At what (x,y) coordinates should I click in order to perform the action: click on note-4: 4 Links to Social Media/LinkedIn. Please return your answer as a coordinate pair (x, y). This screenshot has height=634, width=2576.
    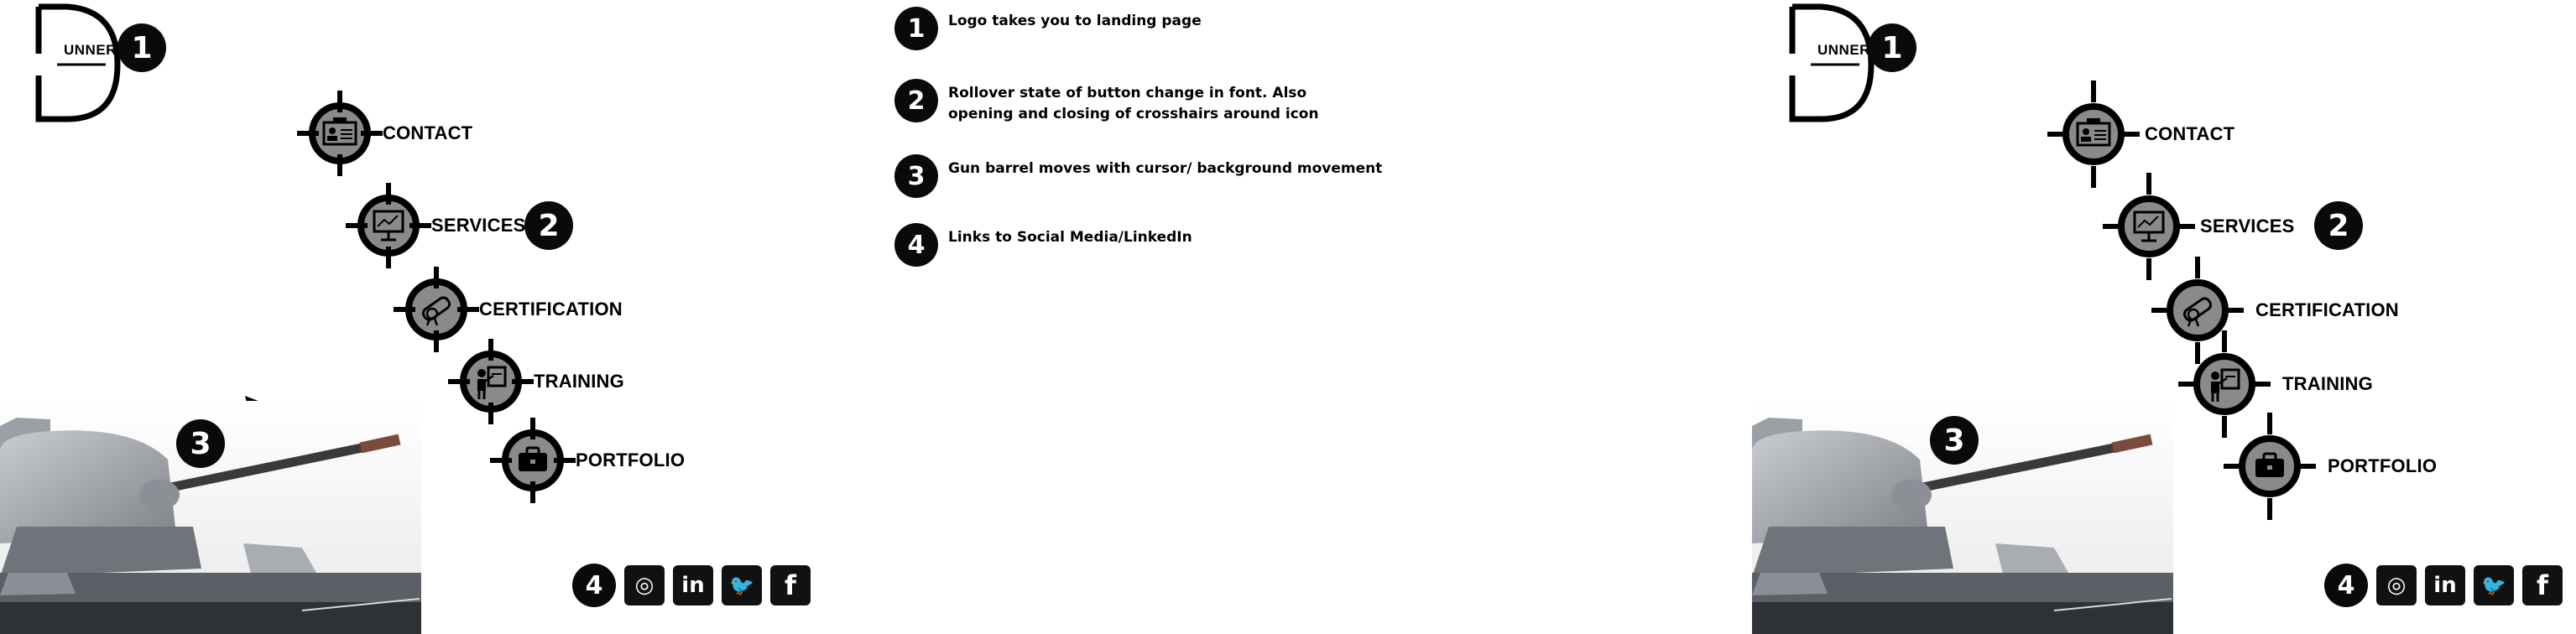
    Looking at the image, I should click on (1043, 245).